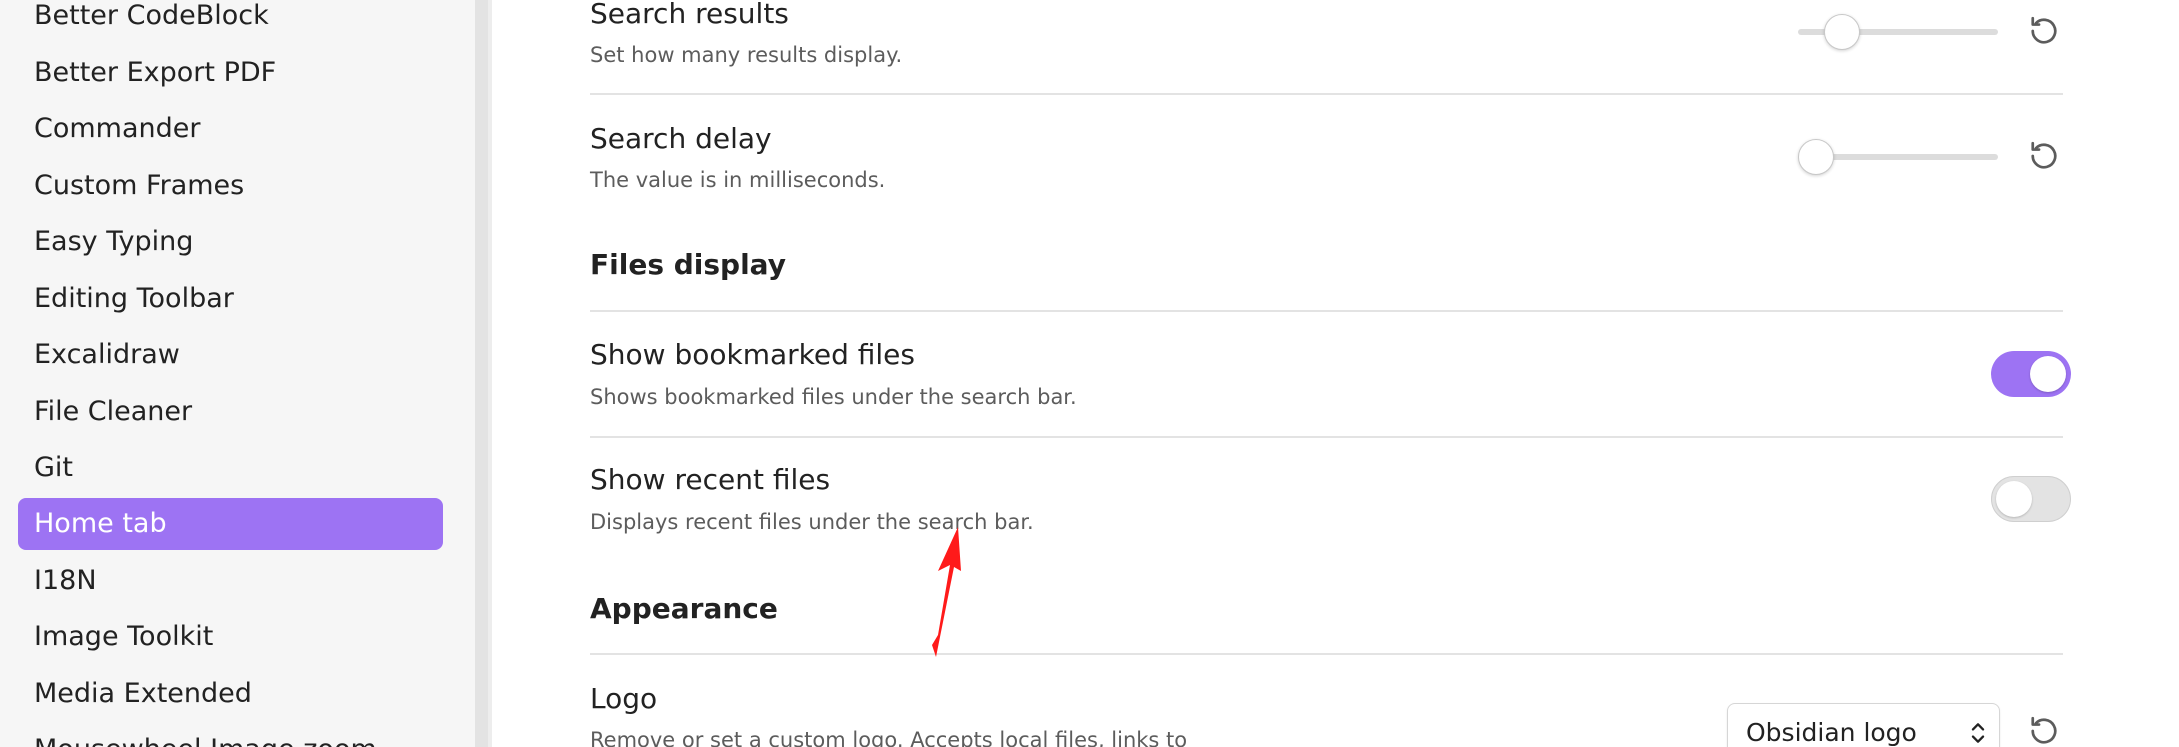 The width and height of the screenshot is (2179, 747). I want to click on setting-desc-search-delay: The value is in milliseconds., so click(738, 180).